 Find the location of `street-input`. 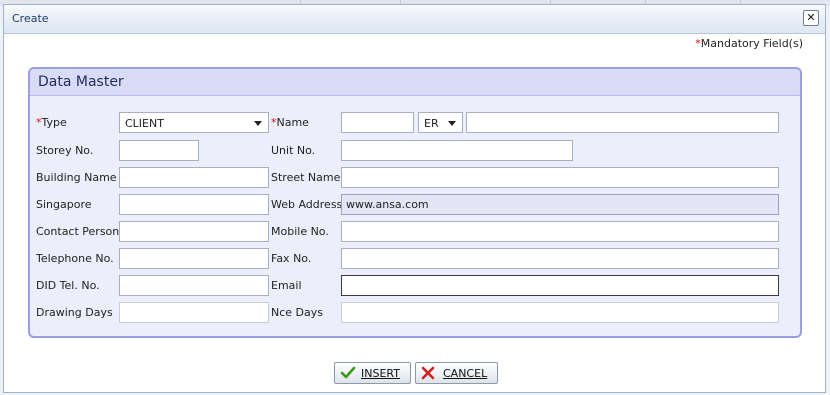

street-input is located at coordinates (560, 177).